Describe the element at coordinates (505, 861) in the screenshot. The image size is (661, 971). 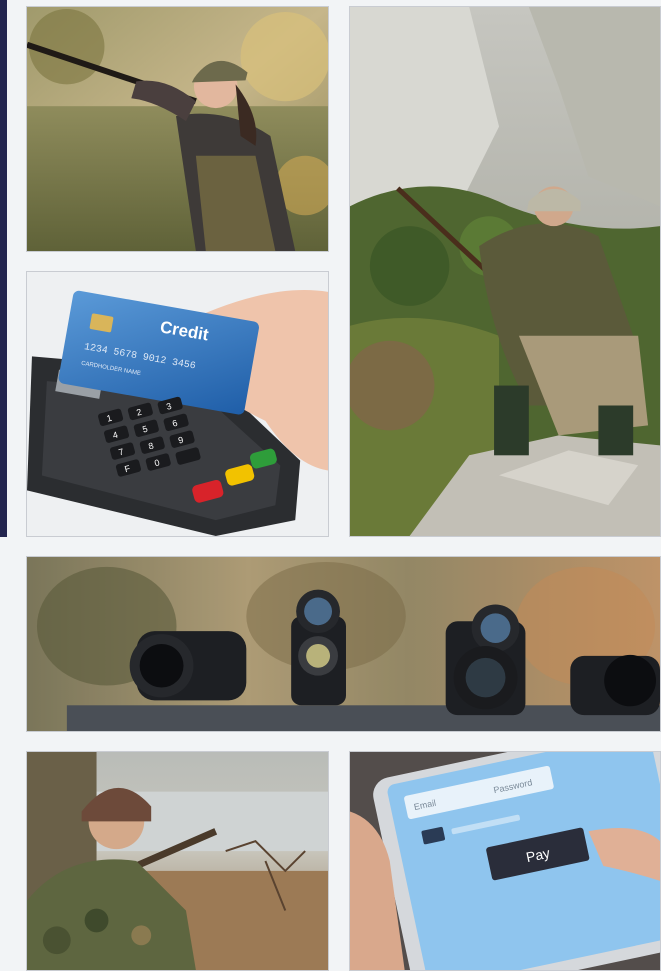
I see `smartphone-payment-photo: Email Password Pay` at that location.